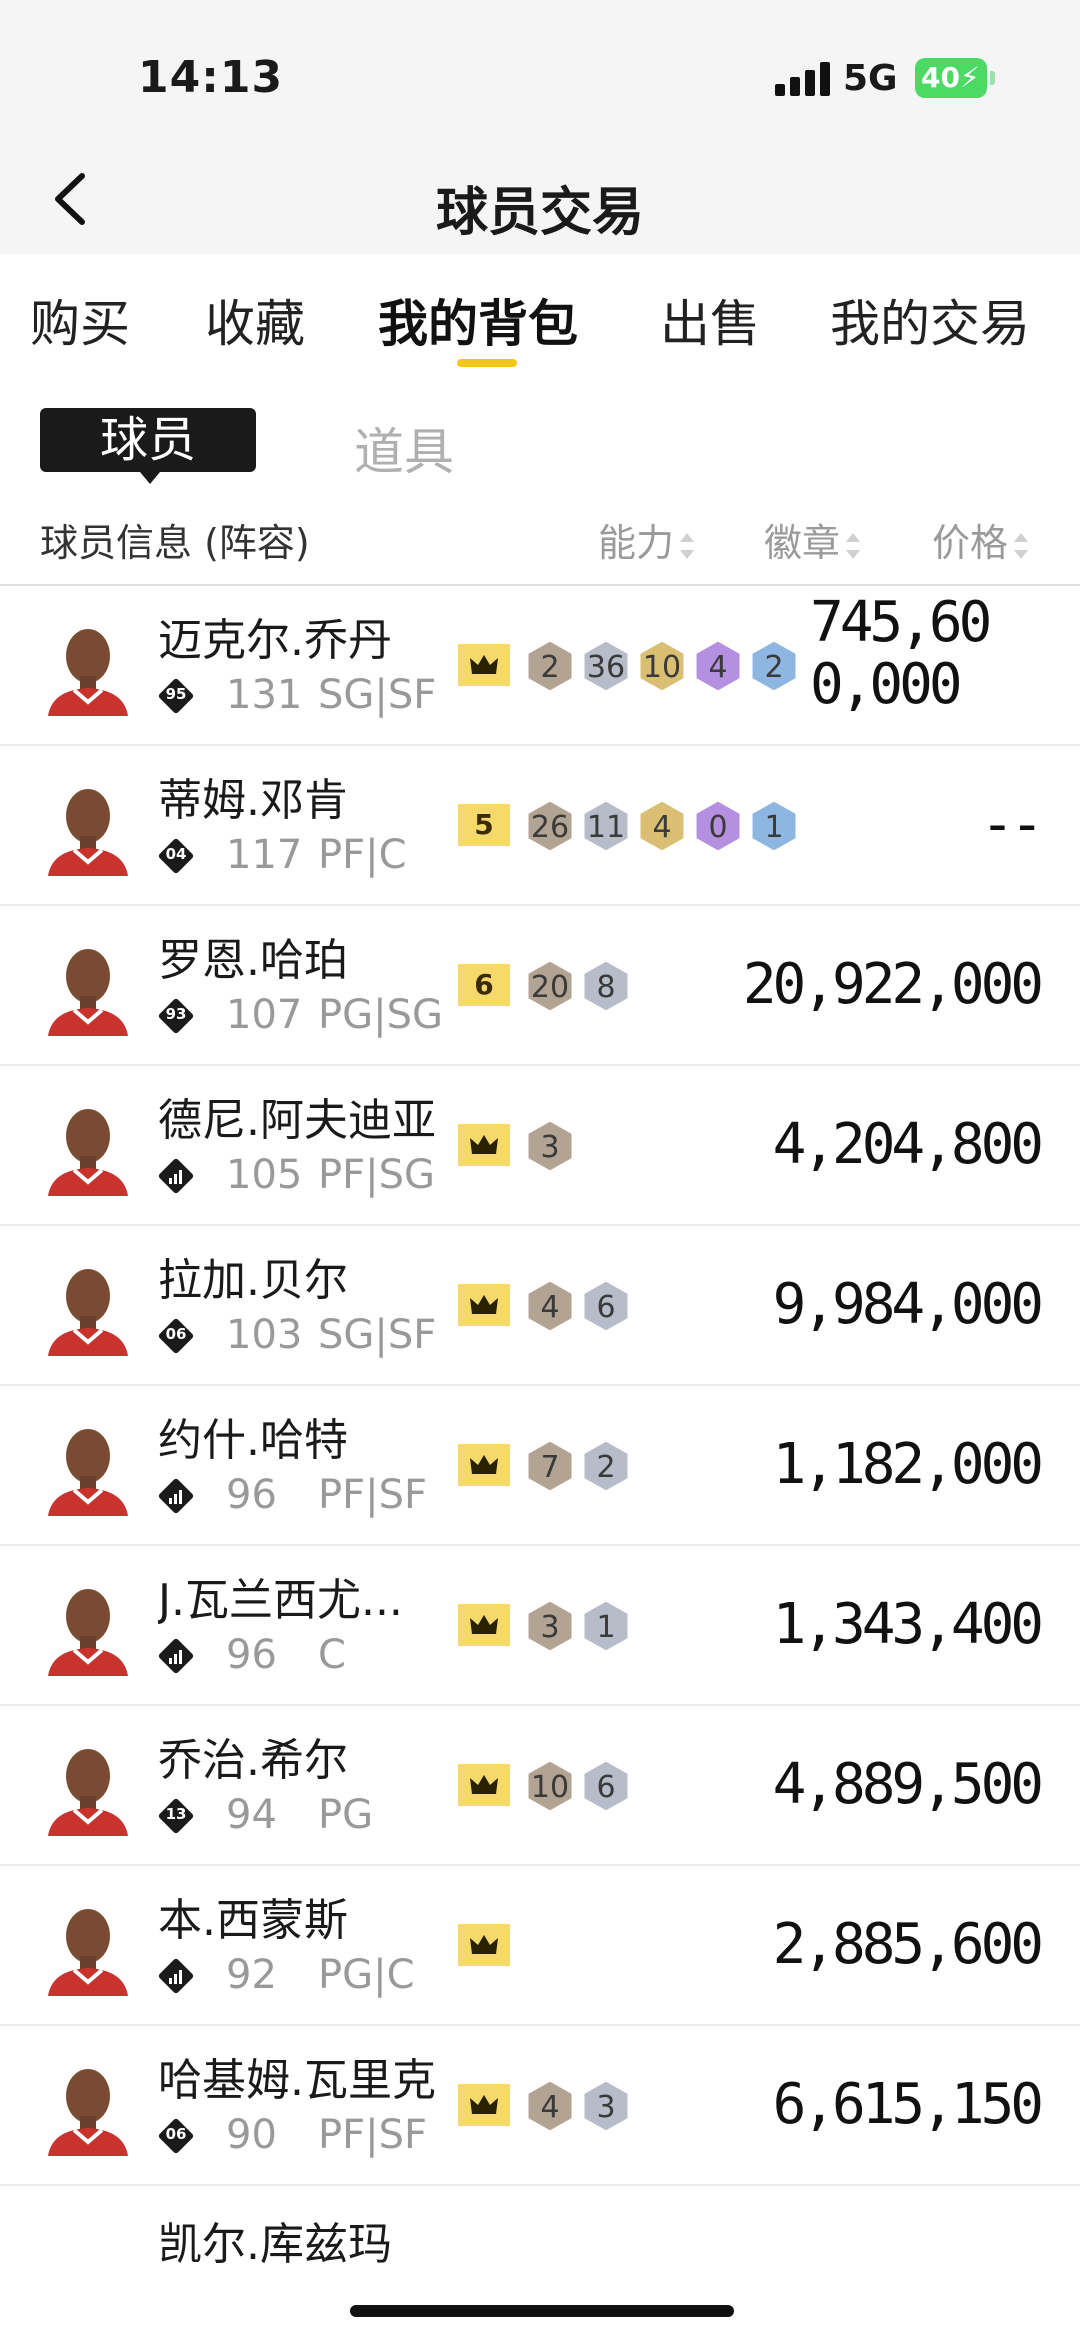 Image resolution: width=1080 pixels, height=2341 pixels. What do you see at coordinates (297, 2080) in the screenshot?
I see `player-name: 哈基姆.瓦里克` at bounding box center [297, 2080].